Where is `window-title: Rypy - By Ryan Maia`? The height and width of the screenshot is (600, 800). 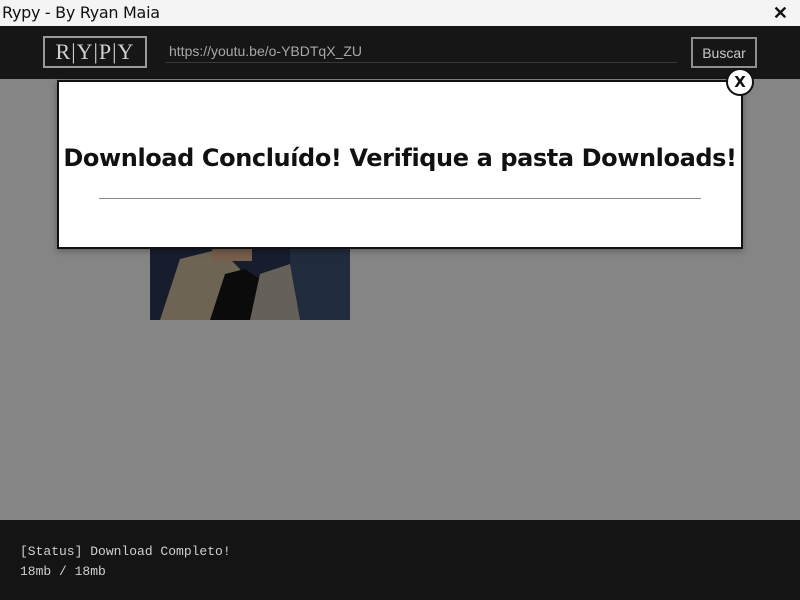 window-title: Rypy - By Ryan Maia is located at coordinates (81, 12).